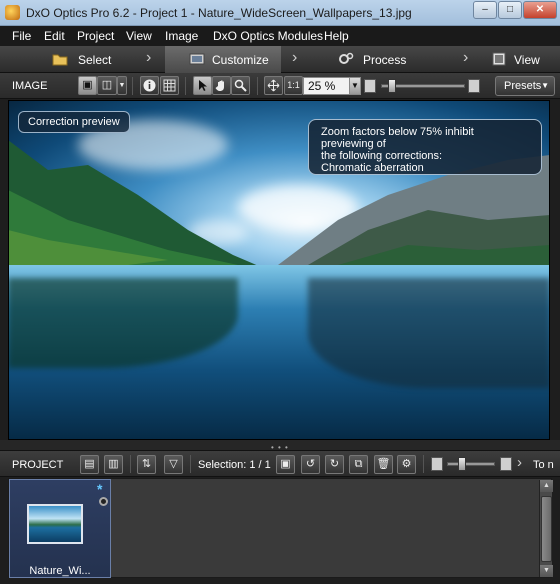 The width and height of the screenshot is (560, 584). Describe the element at coordinates (499, 59) in the screenshot. I see `view-icon` at that location.